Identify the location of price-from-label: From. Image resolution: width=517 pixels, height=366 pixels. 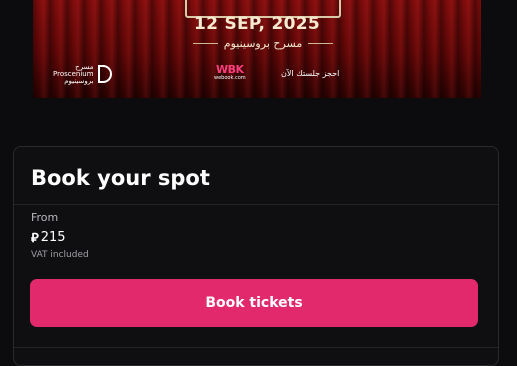
(45, 217).